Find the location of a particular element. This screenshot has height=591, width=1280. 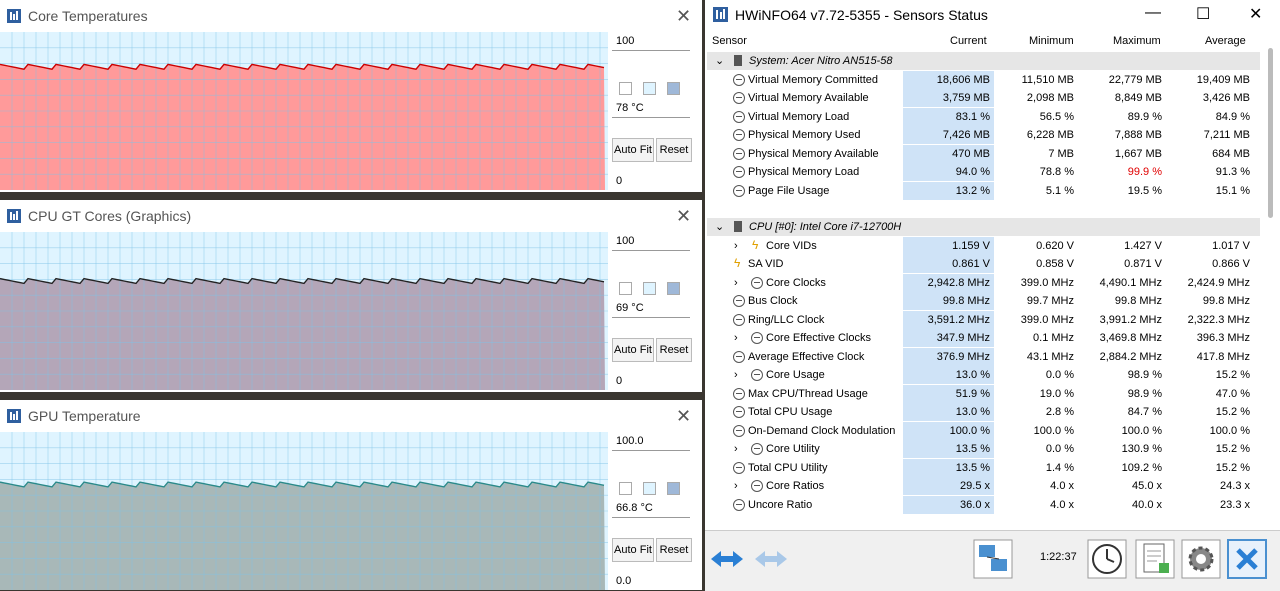

arrows-both-disabled-icon is located at coordinates (771, 559).